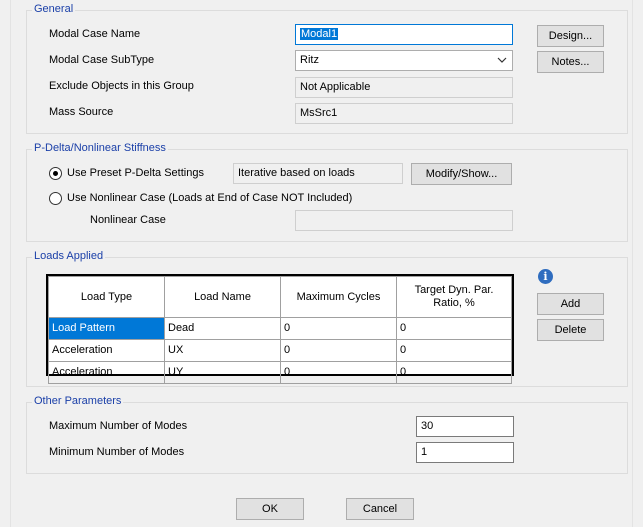  Describe the element at coordinates (222, 297) in the screenshot. I see `column-header-load-name: Load Name` at that location.